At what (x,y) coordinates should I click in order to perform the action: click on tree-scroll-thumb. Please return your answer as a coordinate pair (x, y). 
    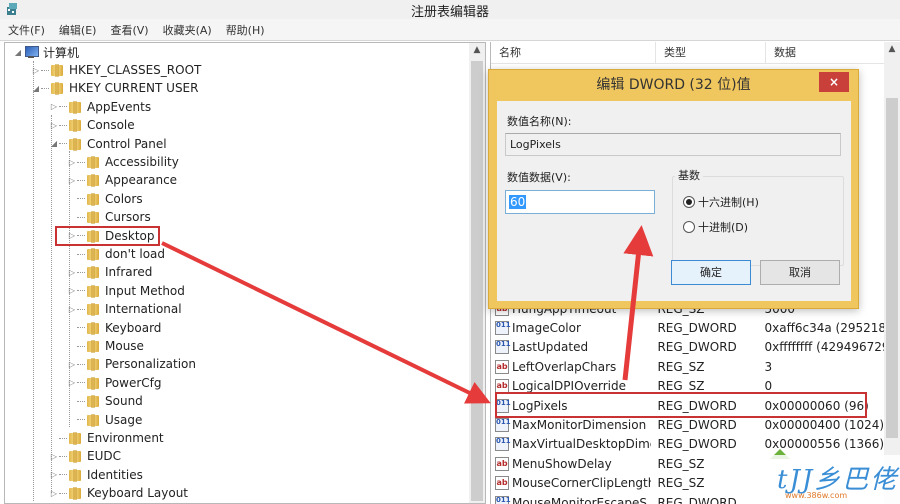
    Looking at the image, I should click on (477, 281).